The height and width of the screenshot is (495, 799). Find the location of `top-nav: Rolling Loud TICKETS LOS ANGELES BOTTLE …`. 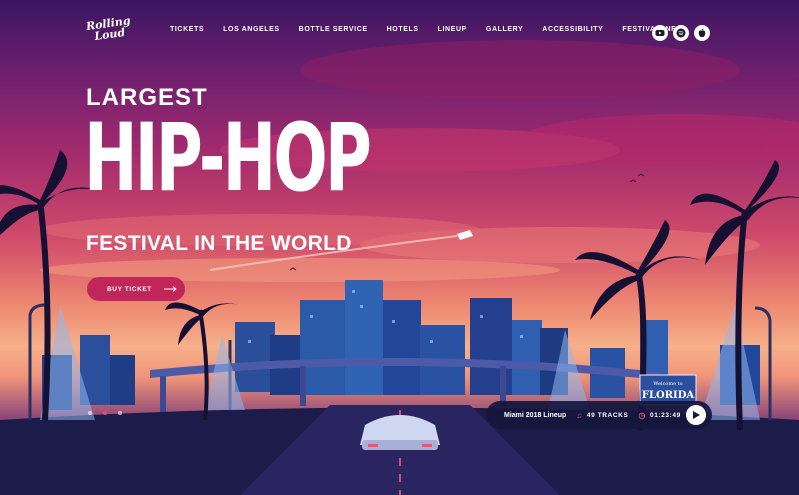

top-nav: Rolling Loud TICKETS LOS ANGELES BOTTLE … is located at coordinates (399, 32).